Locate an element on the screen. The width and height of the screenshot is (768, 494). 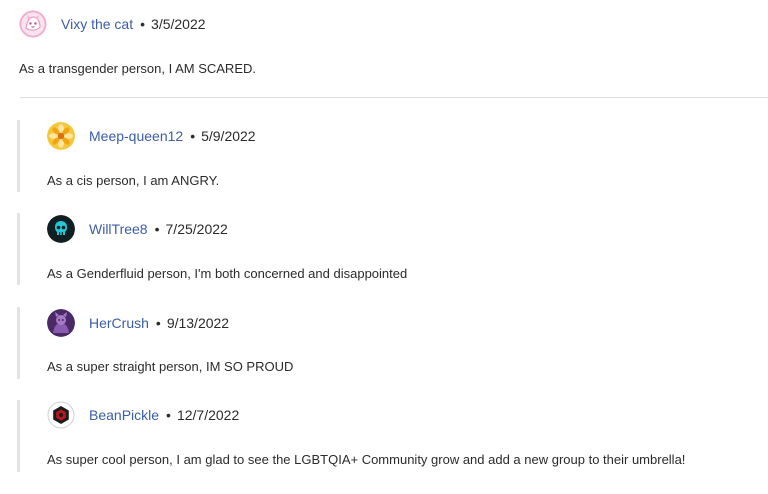
comment-header: Vixy the cat • 3/5/2022 is located at coordinates (112, 24).